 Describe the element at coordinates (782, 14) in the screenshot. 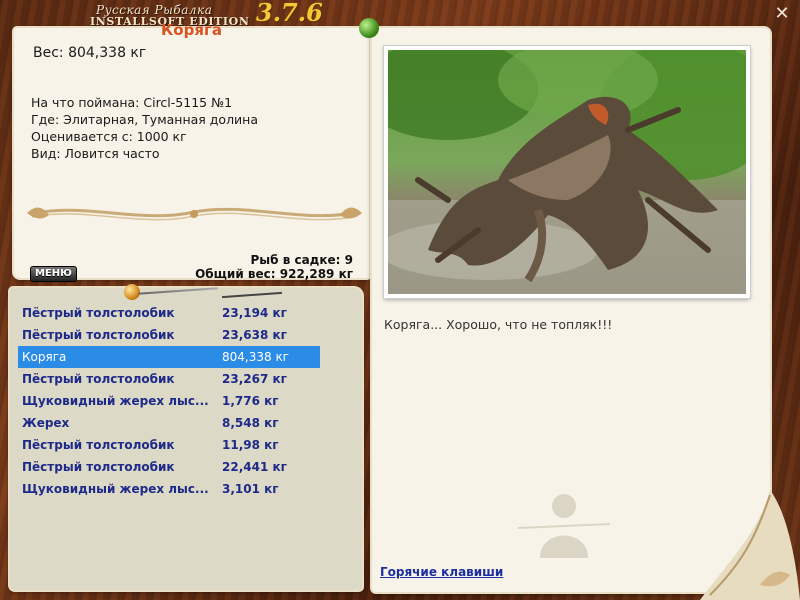

I see `close-icon: ✕` at that location.